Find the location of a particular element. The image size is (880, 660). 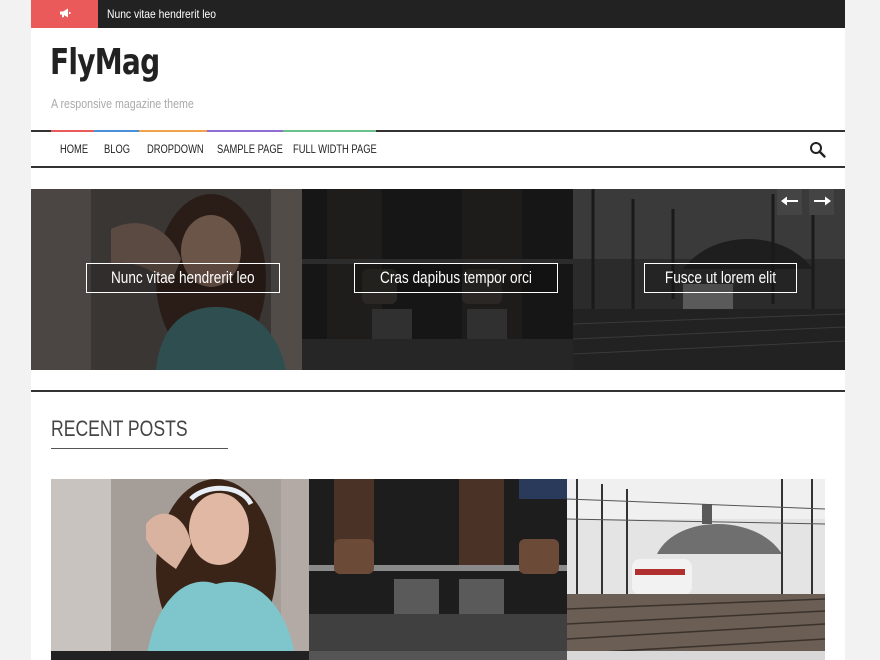

slide-3: Fusce ut lorem elit is located at coordinates (709, 279).